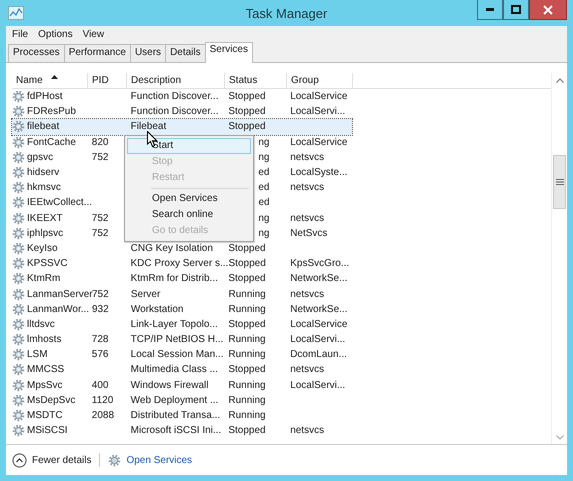 This screenshot has height=481, width=573. I want to click on table-cell: fdPHost, so click(45, 96).